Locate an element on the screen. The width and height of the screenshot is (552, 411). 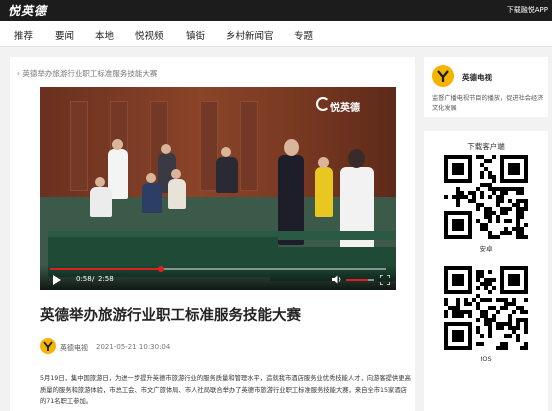
fullscreen-icon is located at coordinates (385, 280).